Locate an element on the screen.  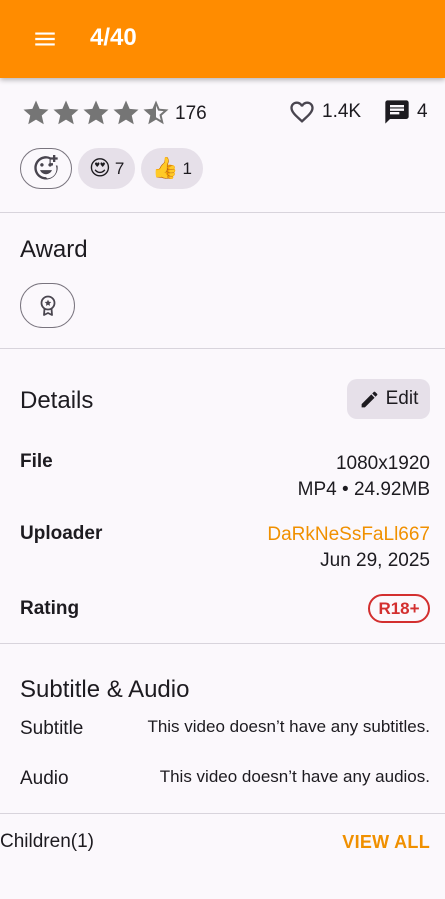
subtitle-label: Subtitle is located at coordinates (52, 728).